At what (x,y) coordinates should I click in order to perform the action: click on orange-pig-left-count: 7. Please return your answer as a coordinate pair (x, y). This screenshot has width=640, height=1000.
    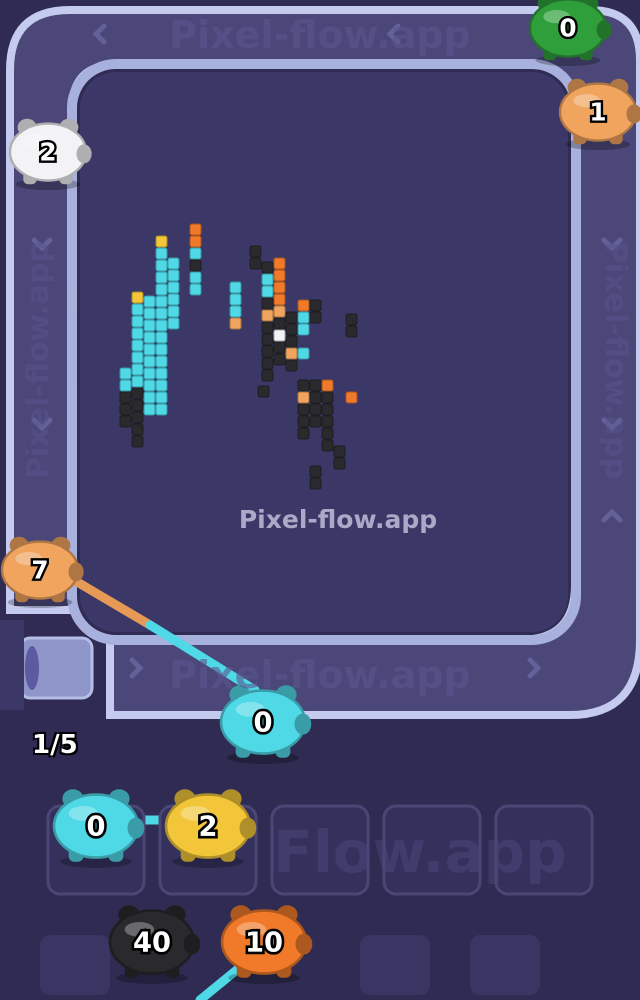
    Looking at the image, I should click on (39, 570).